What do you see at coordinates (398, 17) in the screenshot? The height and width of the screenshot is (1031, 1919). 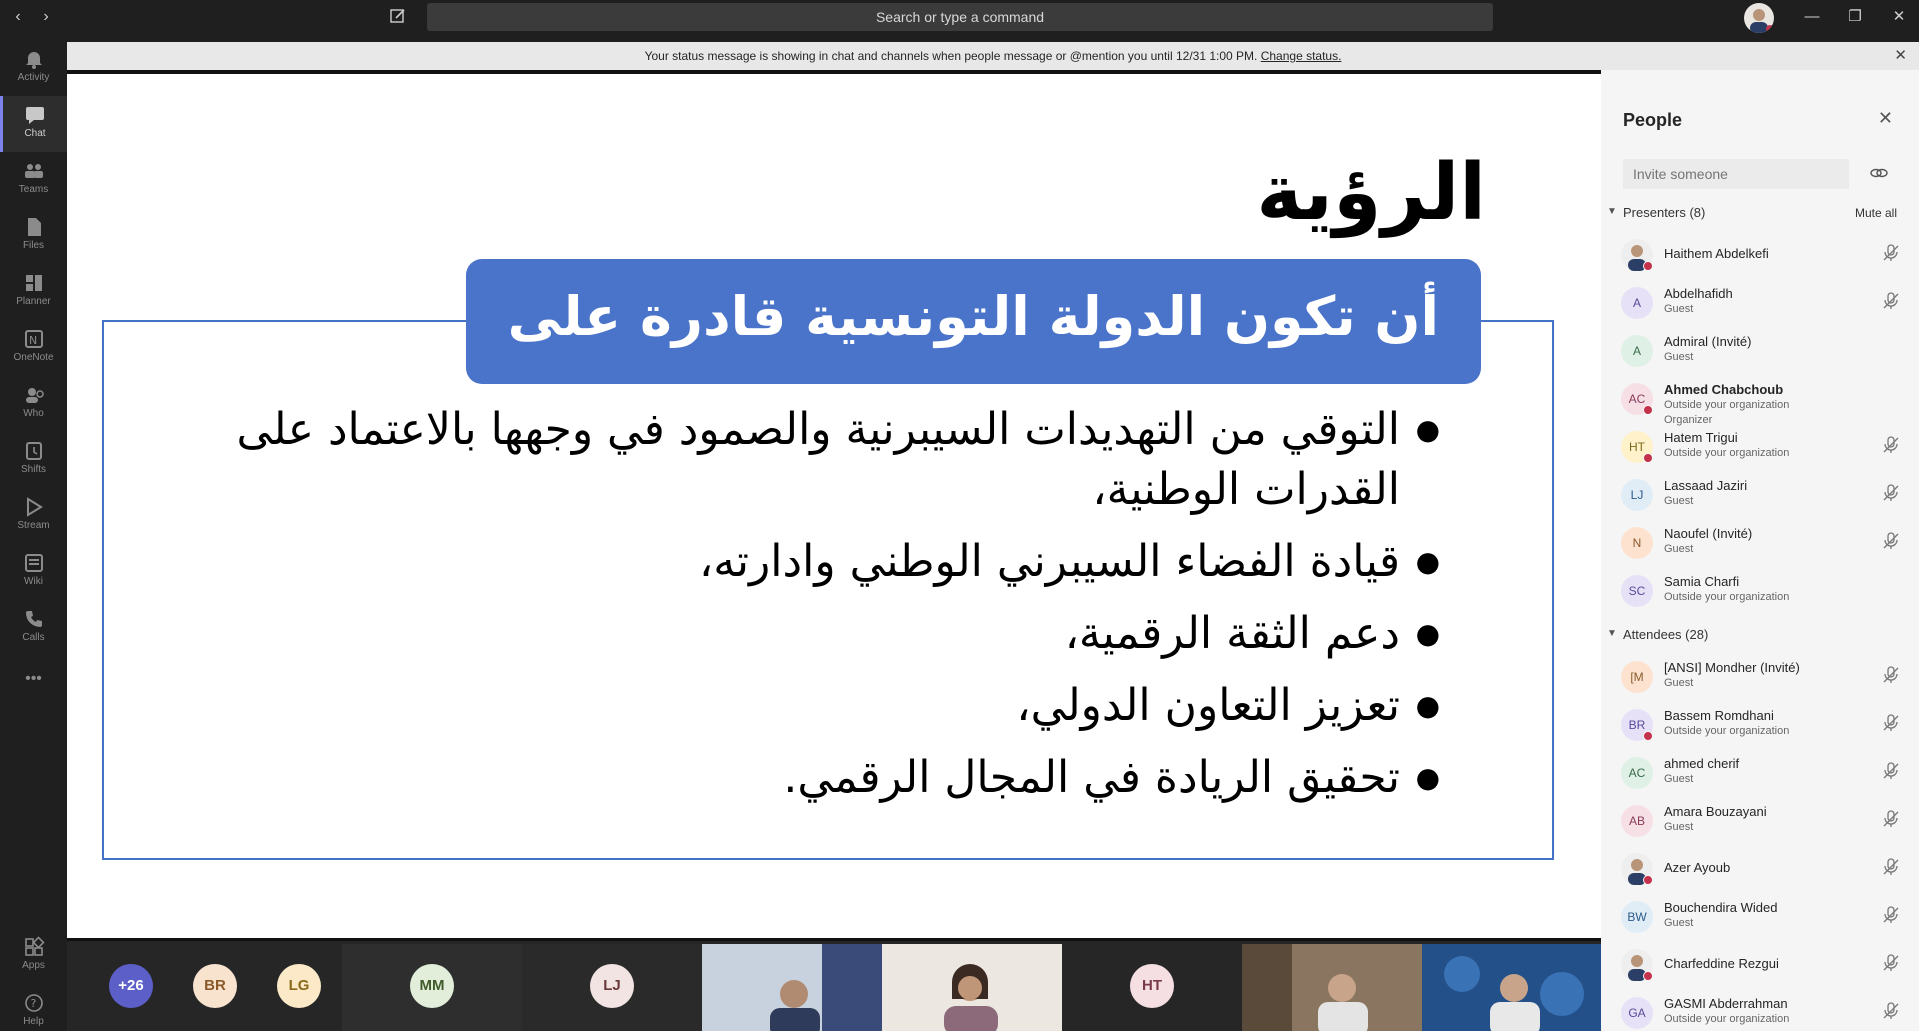 I see `compose-icon` at bounding box center [398, 17].